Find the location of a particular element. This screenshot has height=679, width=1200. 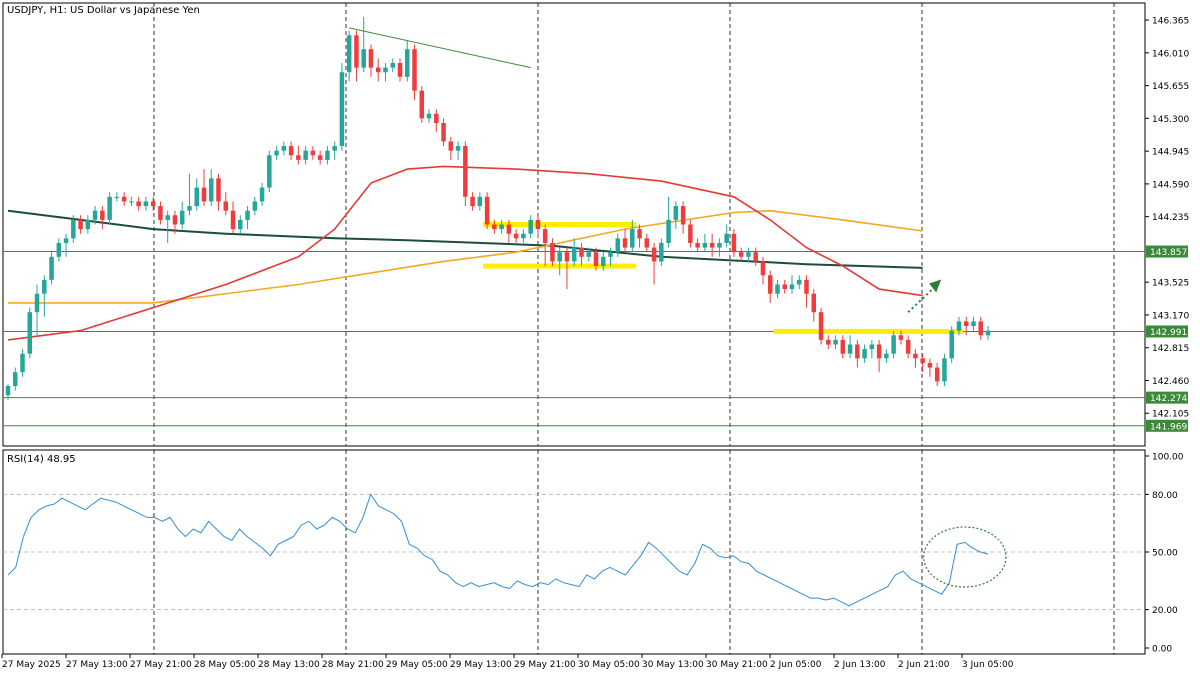

x-tick-label: 28 May 13:00 is located at coordinates (289, 665).